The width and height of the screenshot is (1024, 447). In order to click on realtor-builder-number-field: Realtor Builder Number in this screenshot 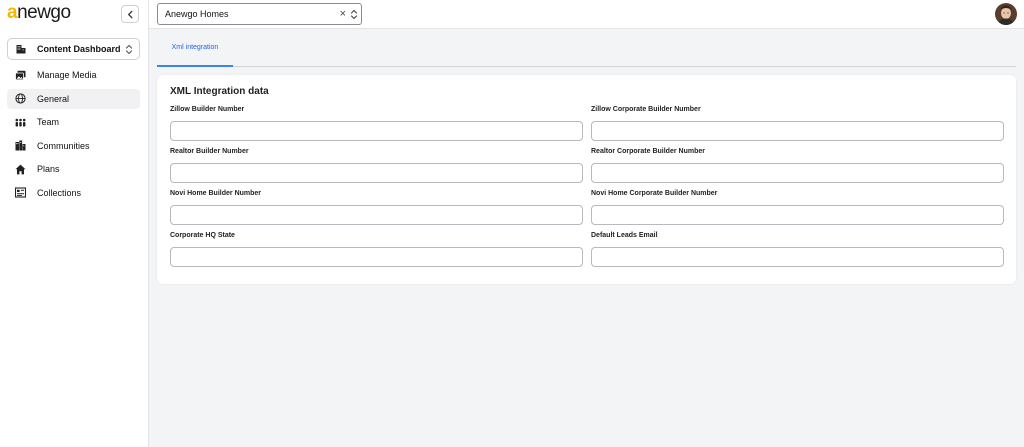, I will do `click(376, 165)`.